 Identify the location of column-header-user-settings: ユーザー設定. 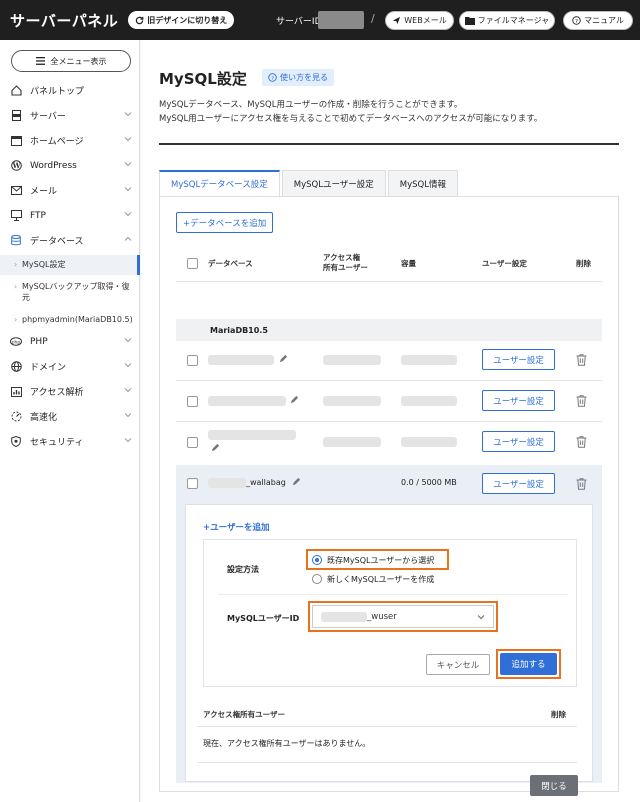
(504, 263).